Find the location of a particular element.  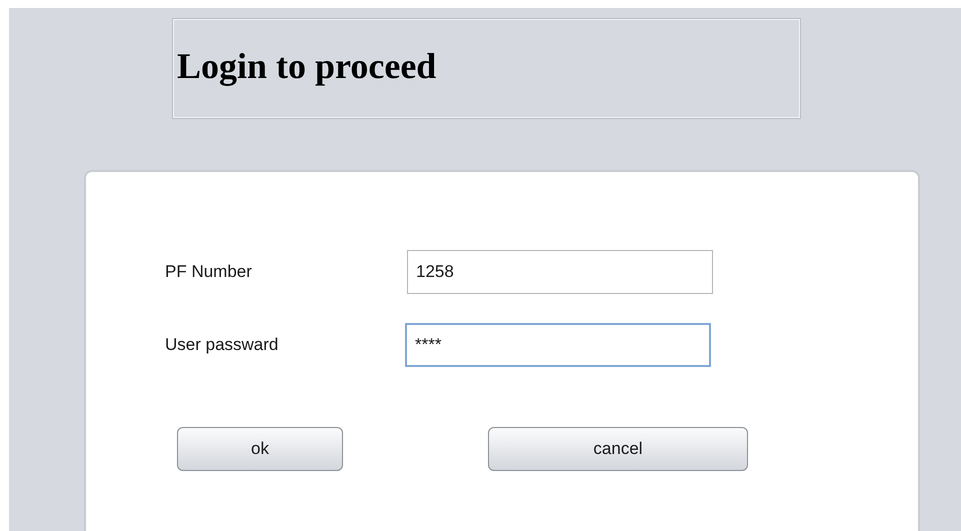

input-field: **** is located at coordinates (558, 345).